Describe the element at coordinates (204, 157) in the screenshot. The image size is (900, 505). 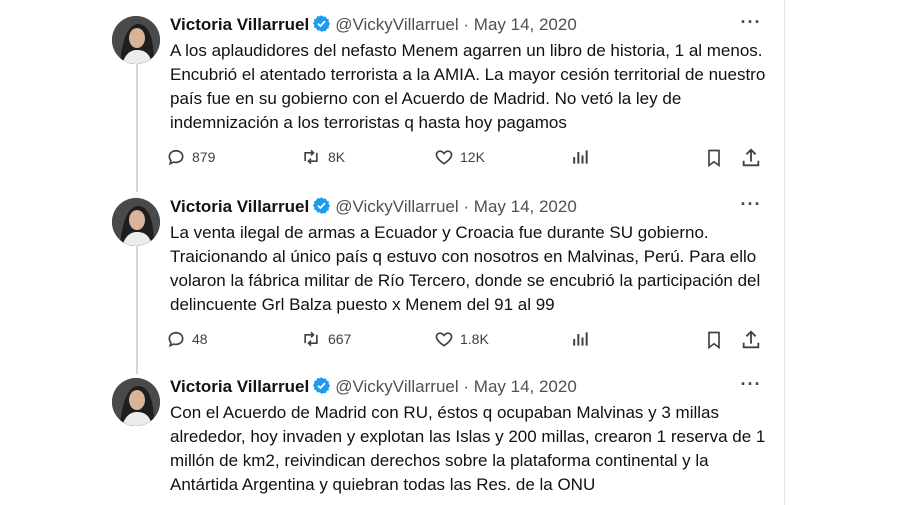
I see `reply-count: 879` at that location.